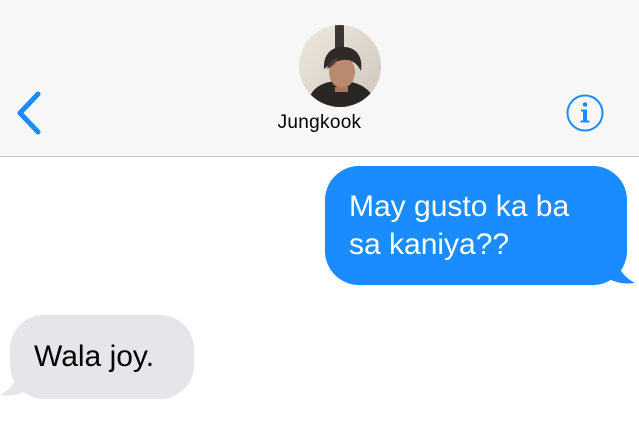  I want to click on avatar-photo, so click(340, 66).